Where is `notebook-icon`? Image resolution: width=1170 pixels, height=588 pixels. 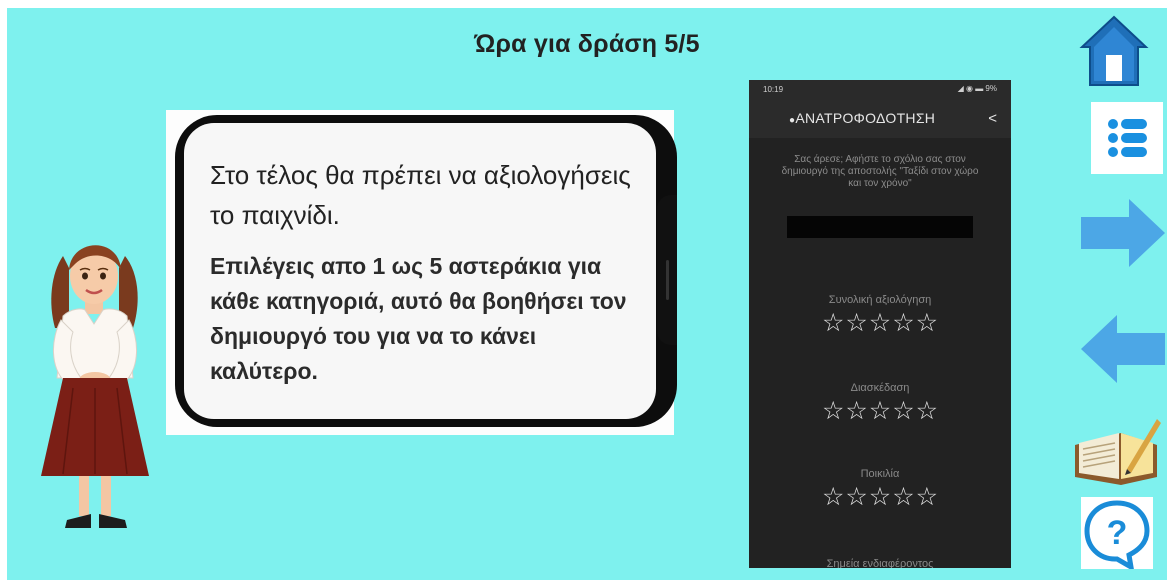
notebook-icon is located at coordinates (1116, 449).